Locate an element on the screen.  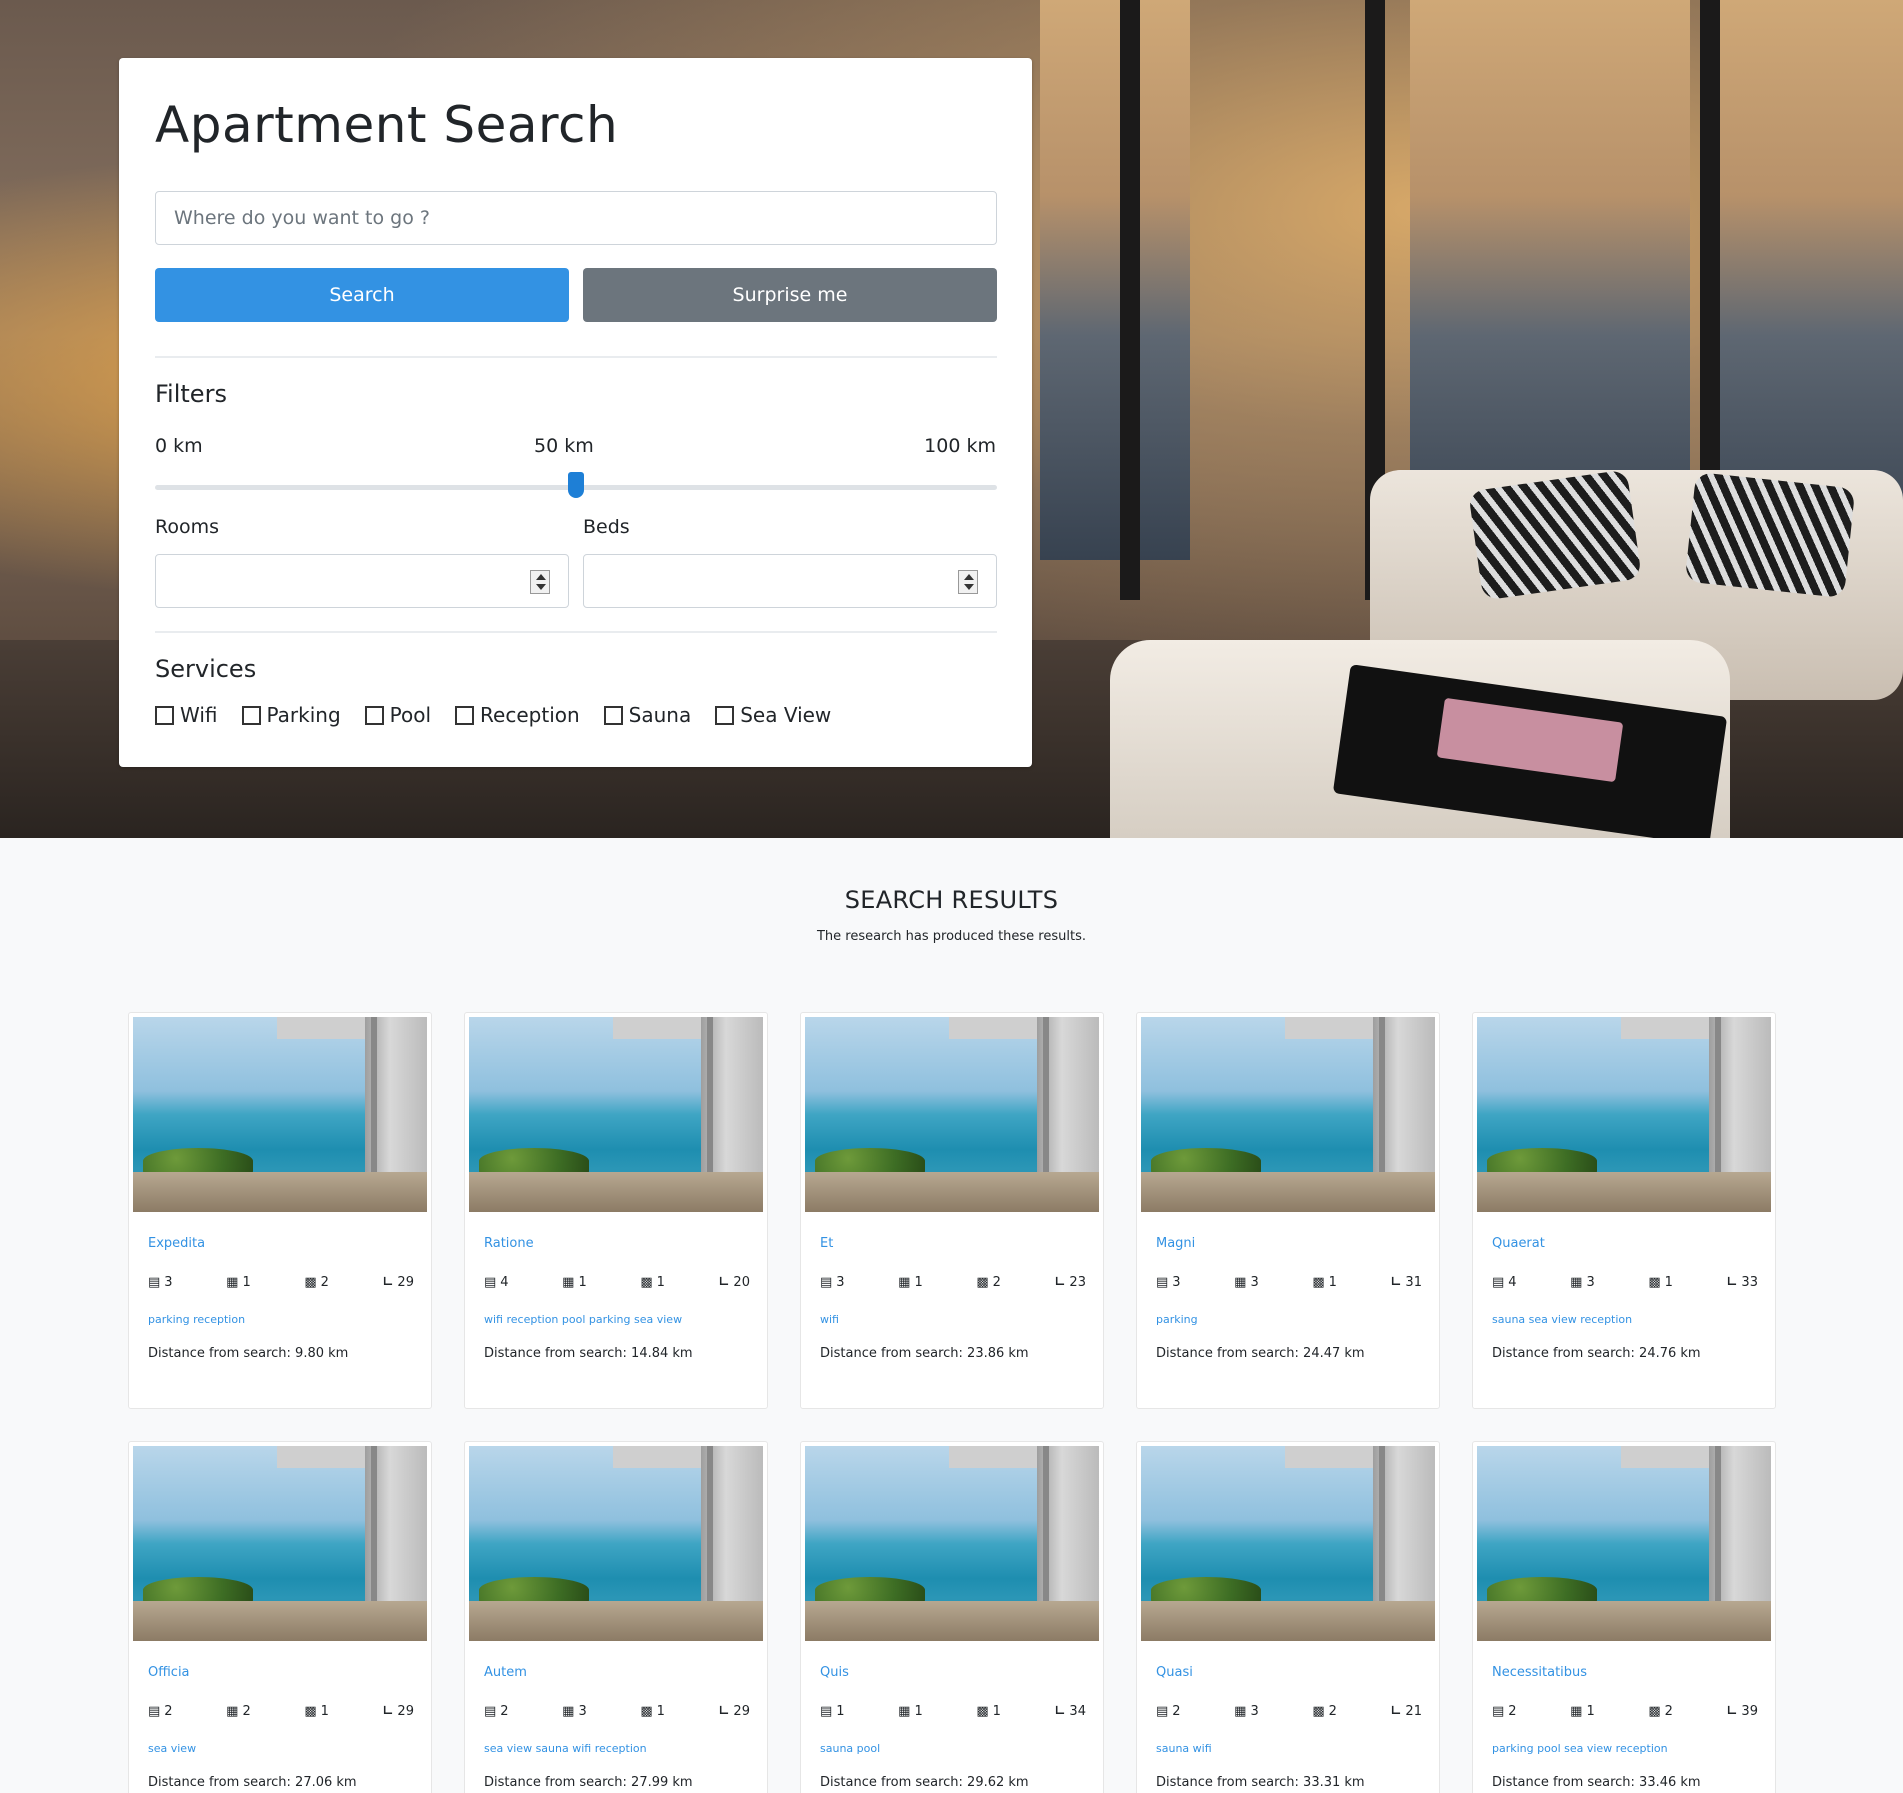
service-tags: sauna wifi is located at coordinates (1184, 1748).